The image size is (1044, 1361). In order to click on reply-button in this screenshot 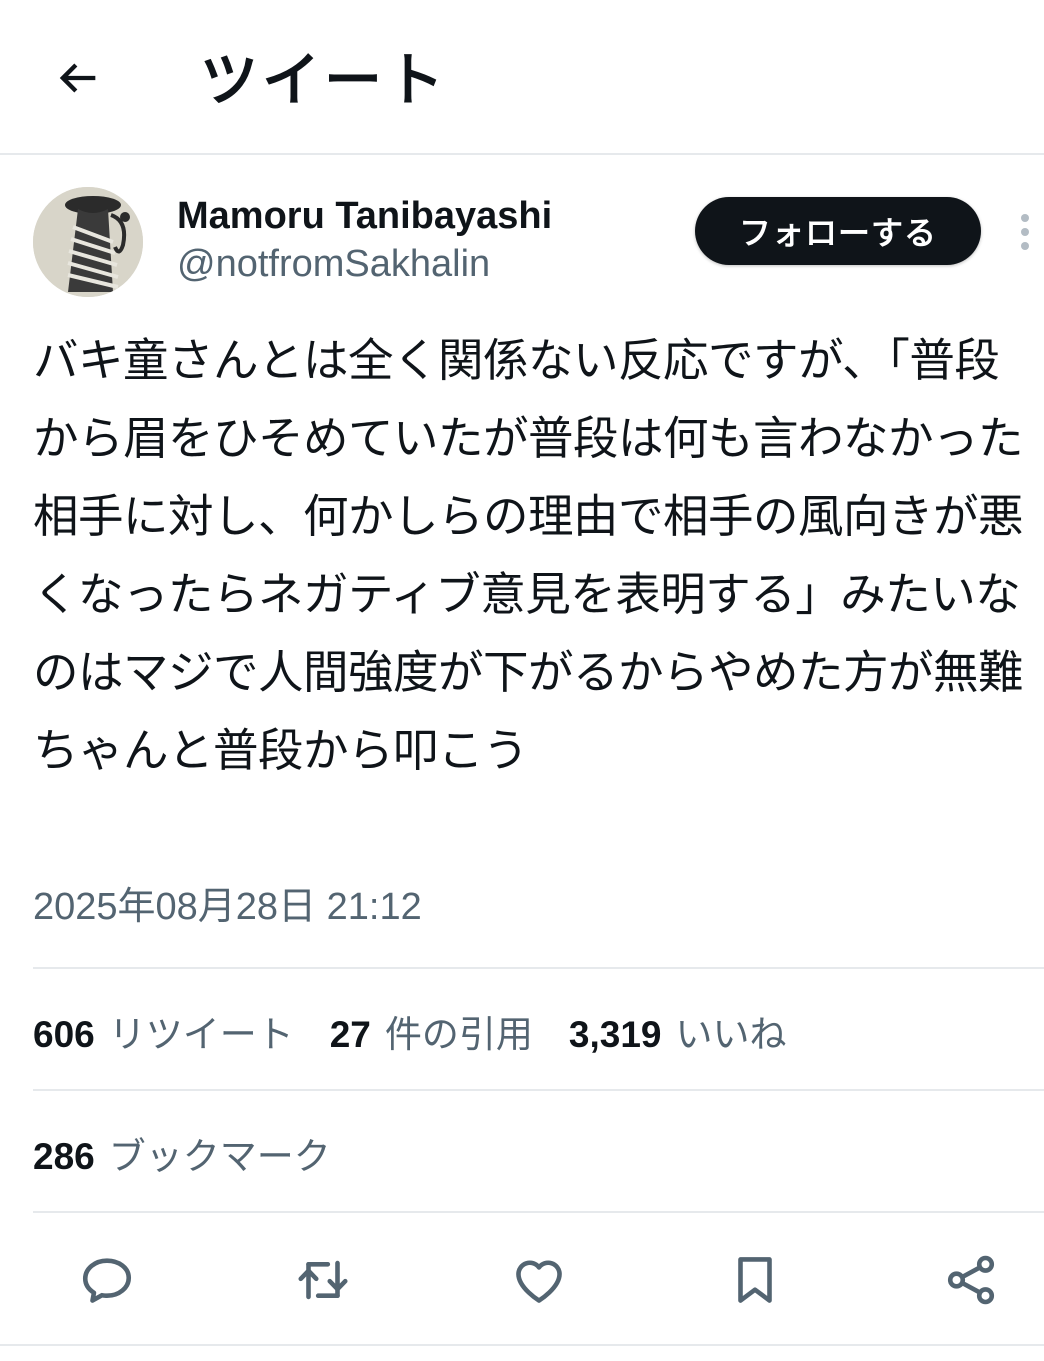, I will do `click(107, 1280)`.